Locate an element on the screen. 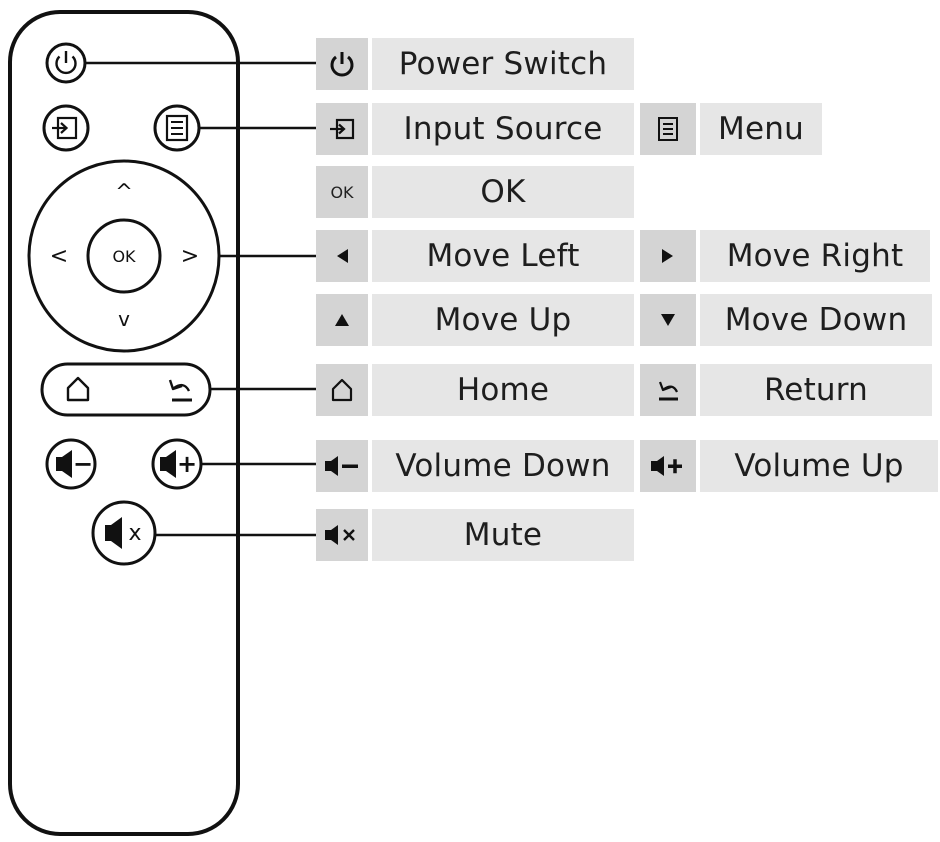  legend-right-icon-cell is located at coordinates (668, 256).